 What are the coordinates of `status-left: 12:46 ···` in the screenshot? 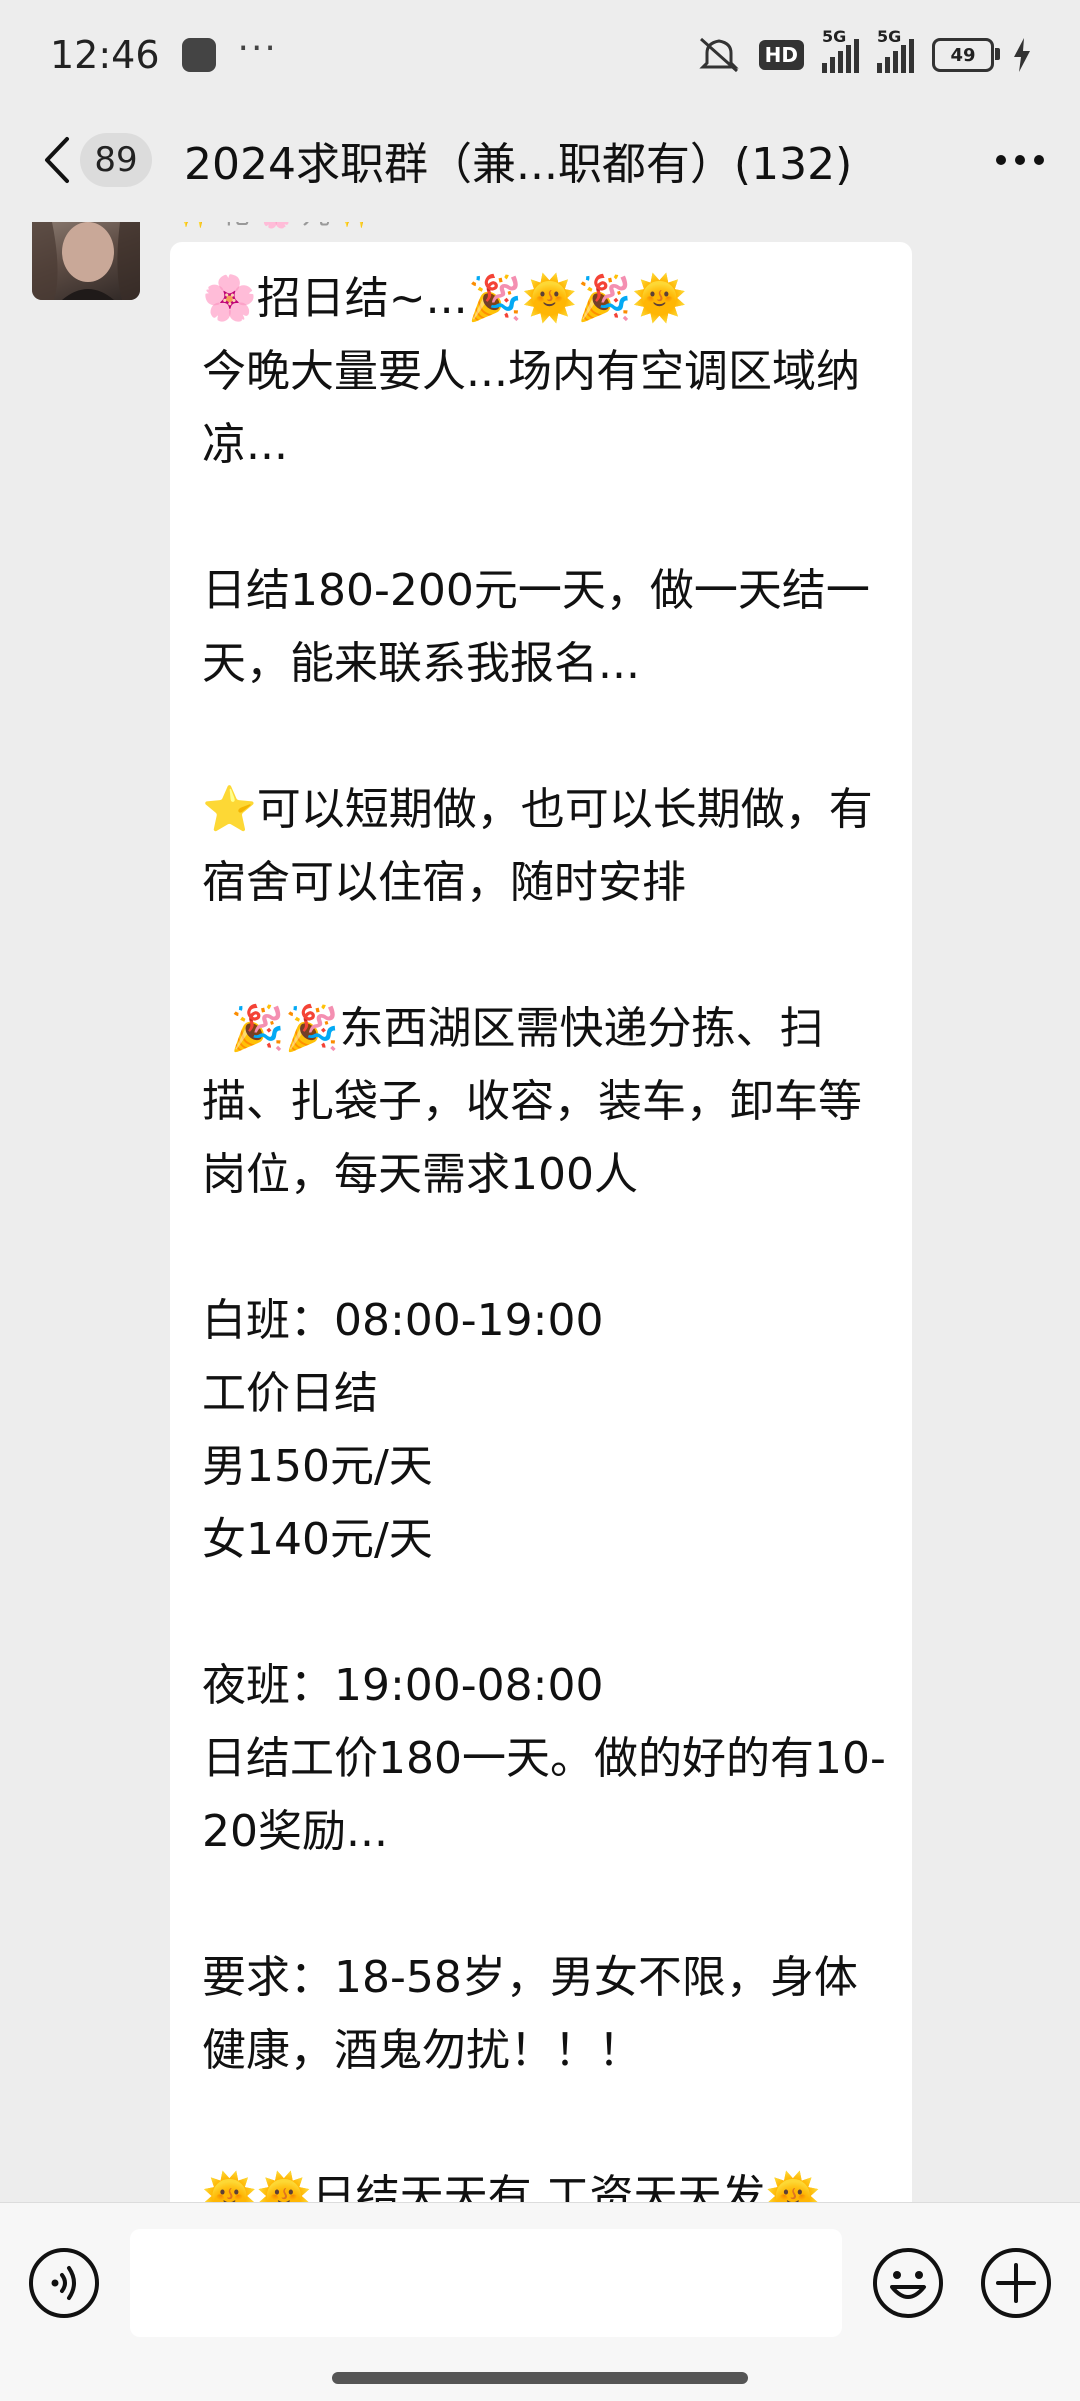 It's located at (164, 53).